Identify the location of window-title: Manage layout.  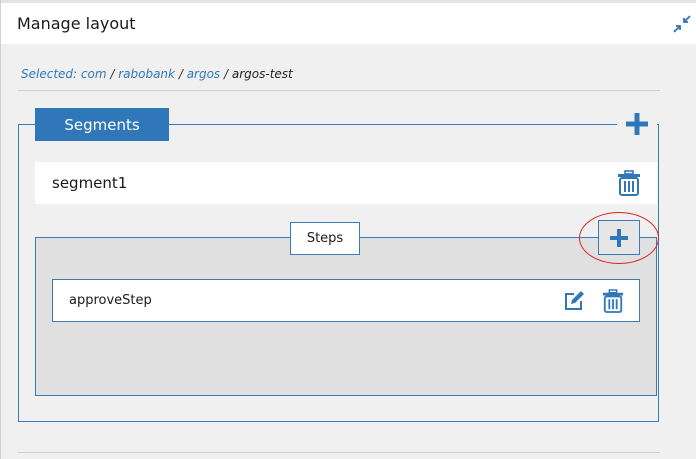
(76, 23).